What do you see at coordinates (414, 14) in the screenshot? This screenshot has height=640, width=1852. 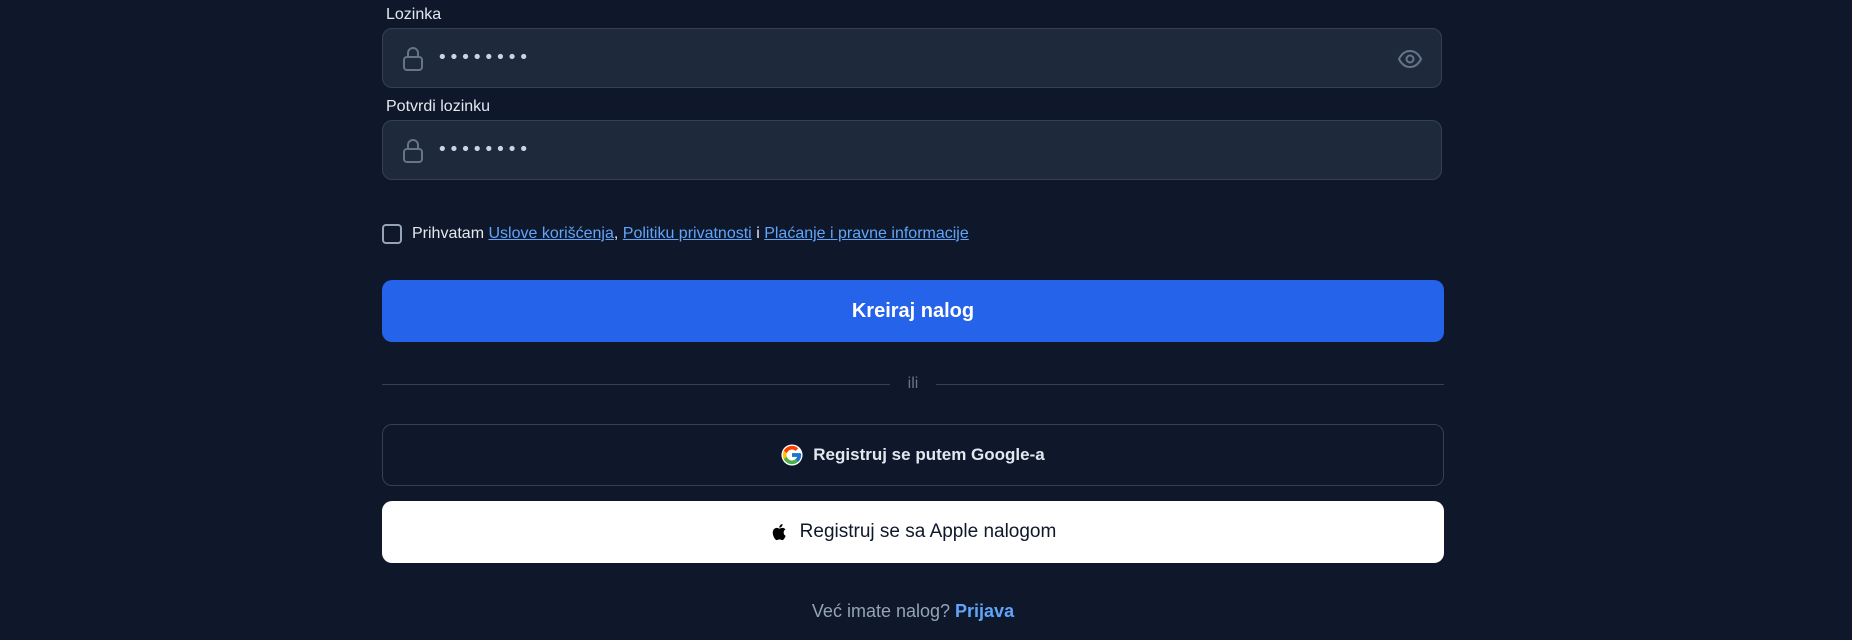 I see `password-label: Lozinka` at bounding box center [414, 14].